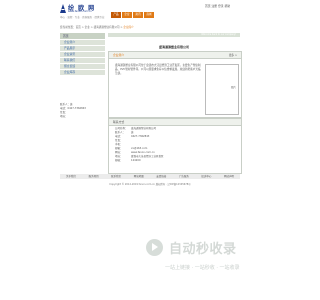 The image size is (320, 300). What do you see at coordinates (138, 15) in the screenshot?
I see `nav-item-news: 资讯` at bounding box center [138, 15].